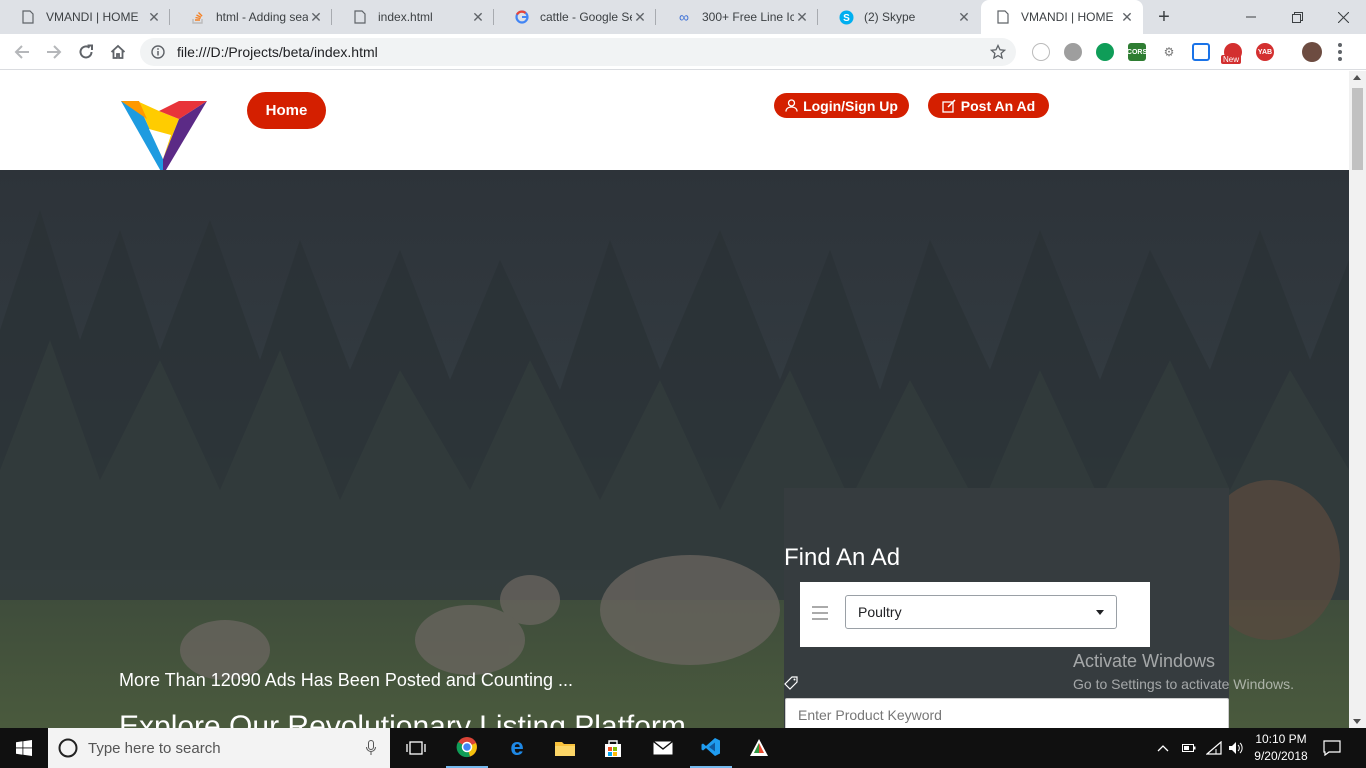  I want to click on cors-extension-icon: CORS, so click(1137, 52).